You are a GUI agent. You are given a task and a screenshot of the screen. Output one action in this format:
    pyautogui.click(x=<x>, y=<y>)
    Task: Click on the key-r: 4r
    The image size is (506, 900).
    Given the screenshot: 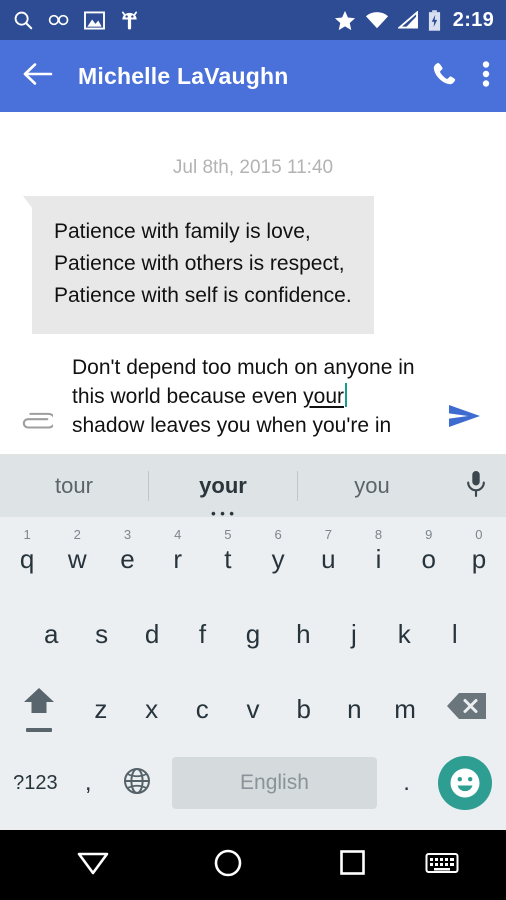 What is the action you would take?
    pyautogui.click(x=178, y=558)
    